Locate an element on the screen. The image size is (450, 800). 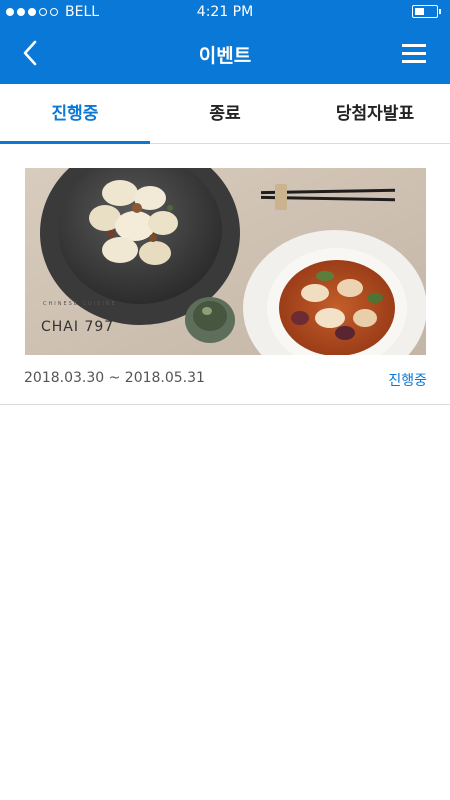
tab-ongoing: 진행중 is located at coordinates (75, 114).